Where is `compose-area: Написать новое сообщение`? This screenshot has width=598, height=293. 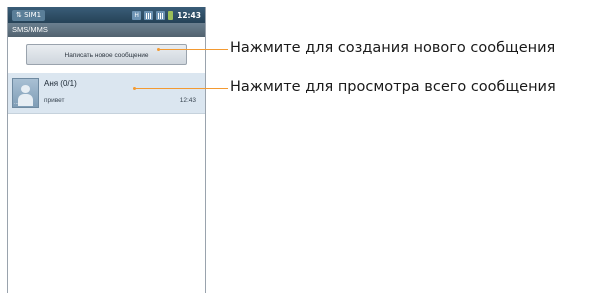
compose-area: Написать новое сообщение is located at coordinates (106, 53).